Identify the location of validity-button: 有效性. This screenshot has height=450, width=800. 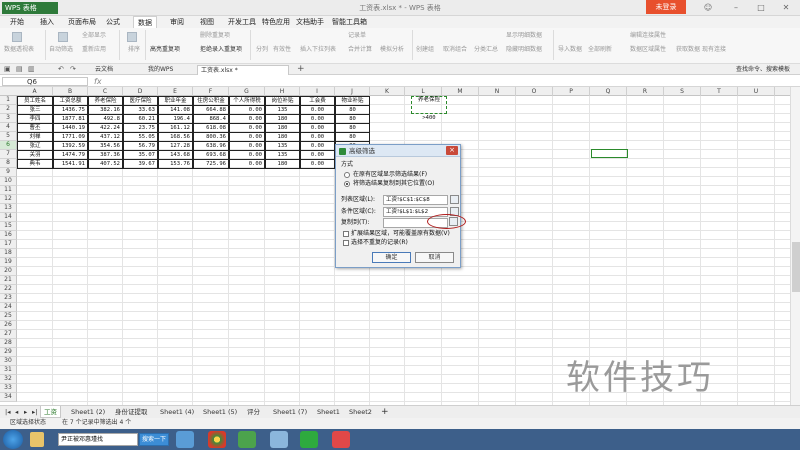
(282, 50).